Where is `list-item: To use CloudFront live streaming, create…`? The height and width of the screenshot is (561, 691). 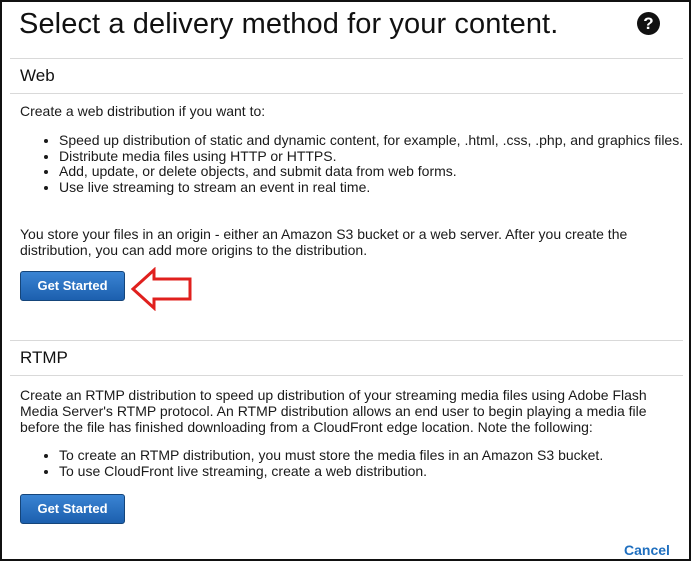 list-item: To use CloudFront live streaming, create… is located at coordinates (374, 471).